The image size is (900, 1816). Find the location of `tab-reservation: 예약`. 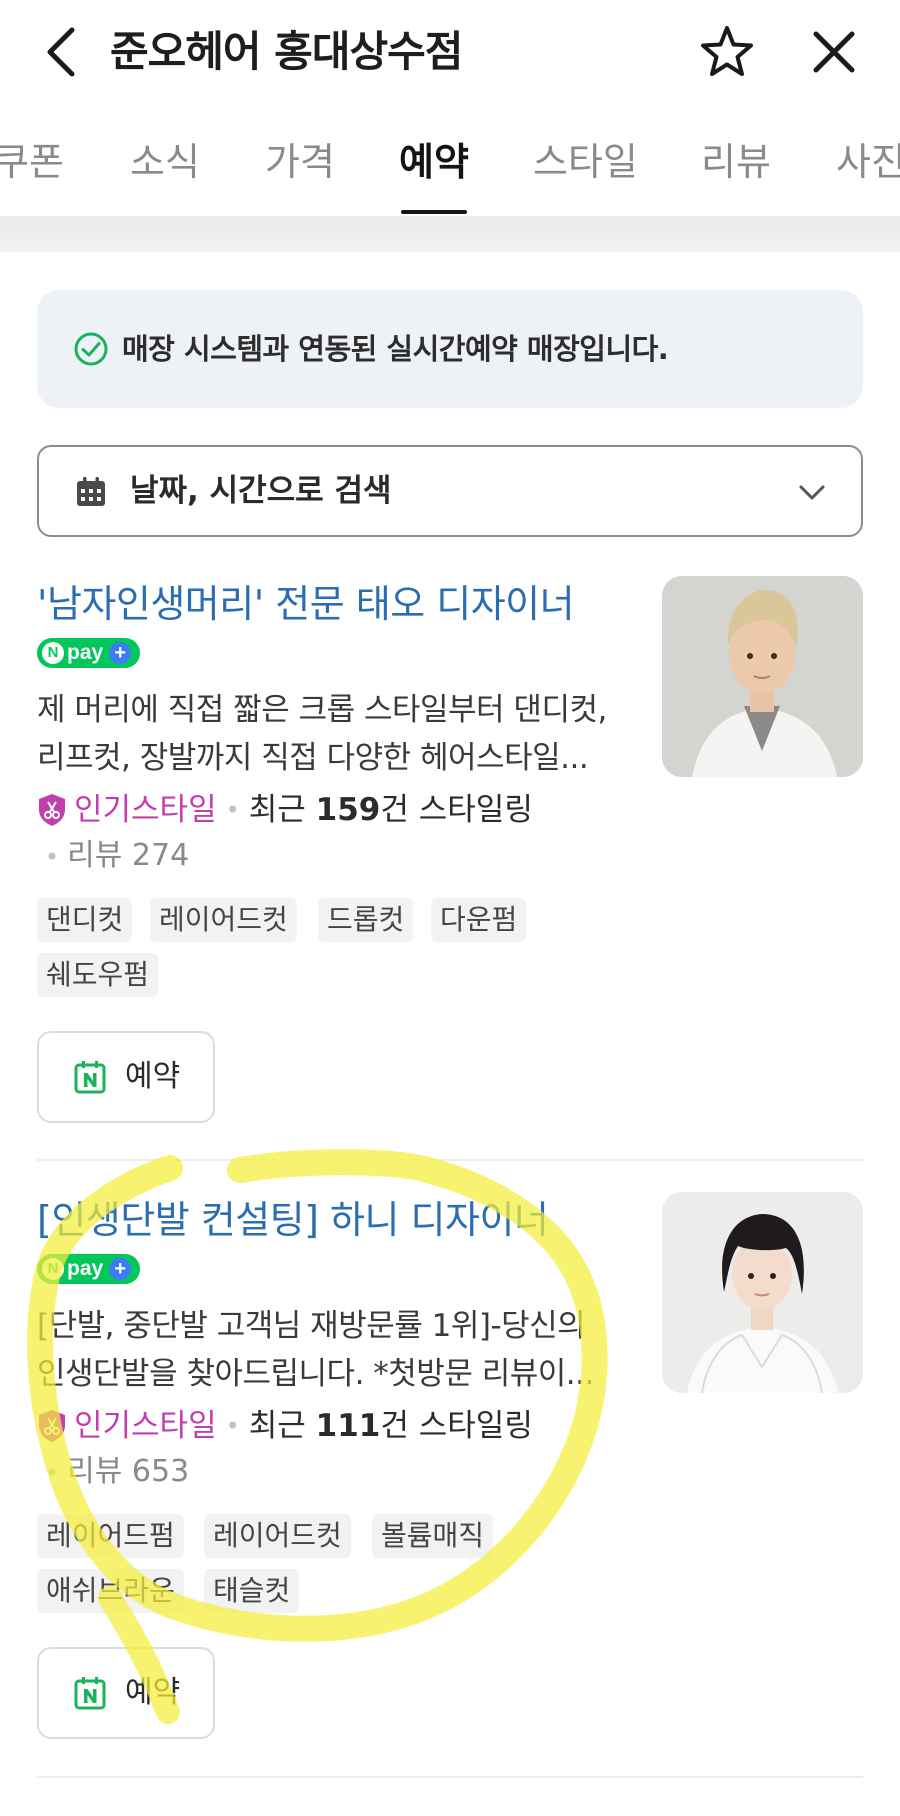

tab-reservation: 예약 is located at coordinates (434, 162).